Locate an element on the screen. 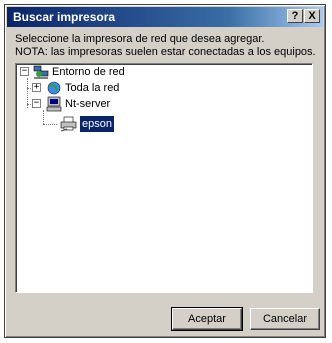 The height and width of the screenshot is (343, 332). tree-item-label: epson is located at coordinates (97, 124).